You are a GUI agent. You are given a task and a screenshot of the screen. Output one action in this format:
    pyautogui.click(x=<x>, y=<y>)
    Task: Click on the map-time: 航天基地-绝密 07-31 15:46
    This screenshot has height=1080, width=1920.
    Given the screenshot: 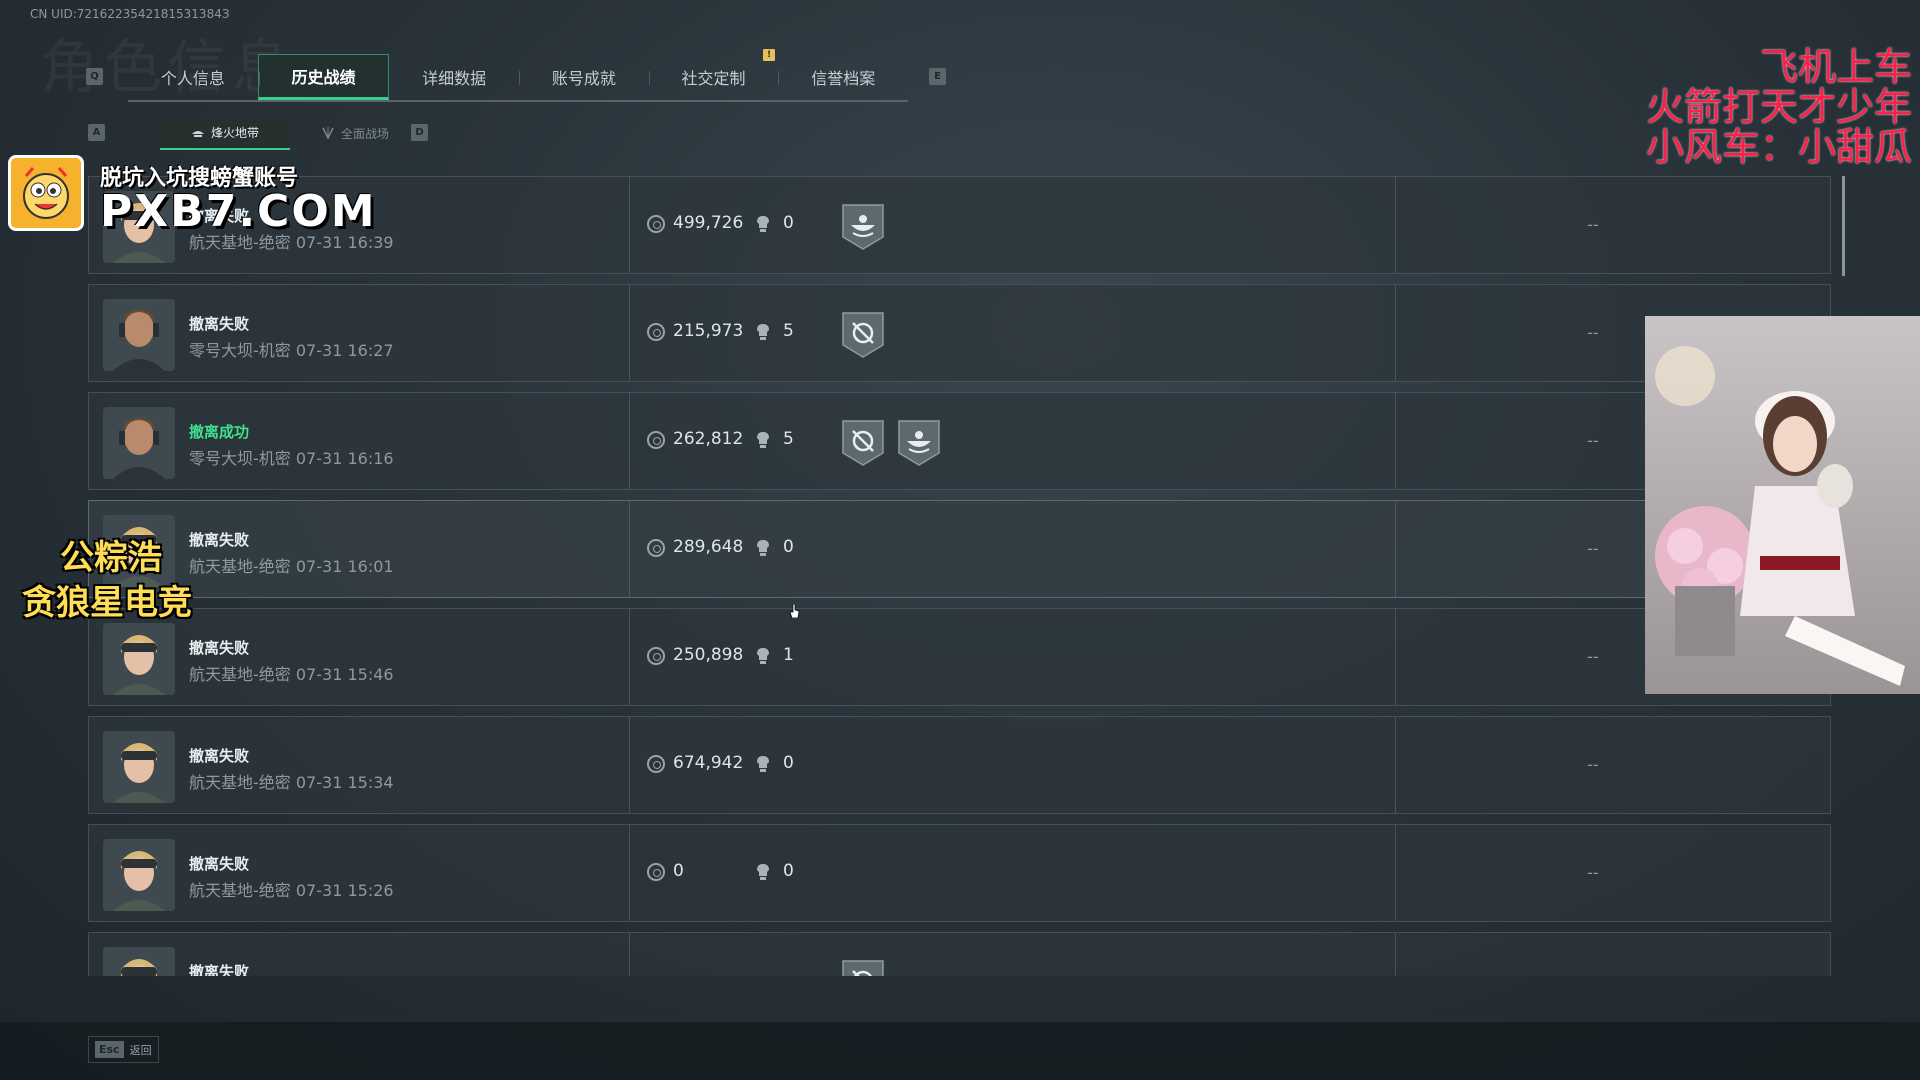 What is the action you would take?
    pyautogui.click(x=291, y=673)
    